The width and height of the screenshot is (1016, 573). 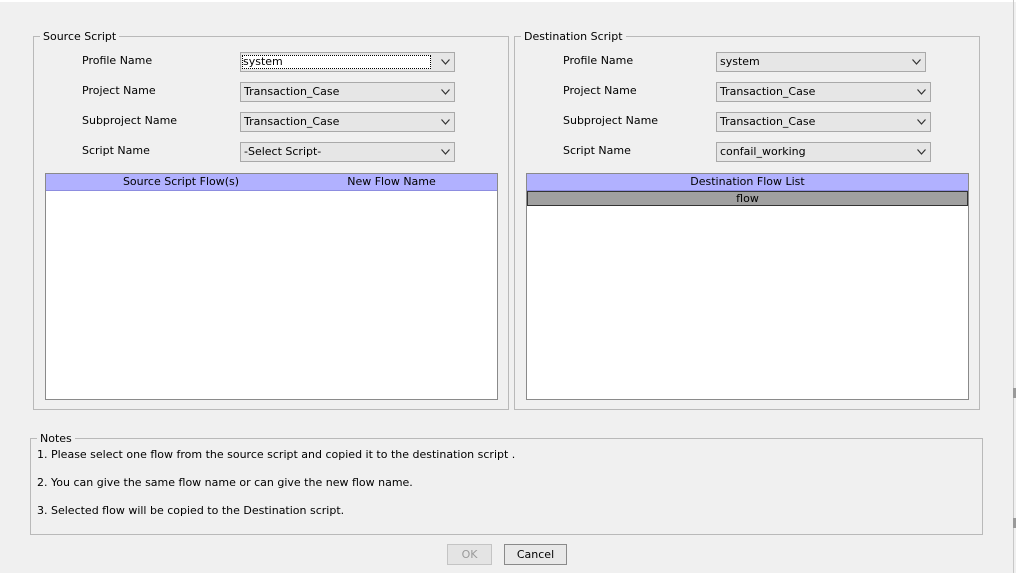 What do you see at coordinates (130, 120) in the screenshot?
I see `source-subproject-label: Subproject Name` at bounding box center [130, 120].